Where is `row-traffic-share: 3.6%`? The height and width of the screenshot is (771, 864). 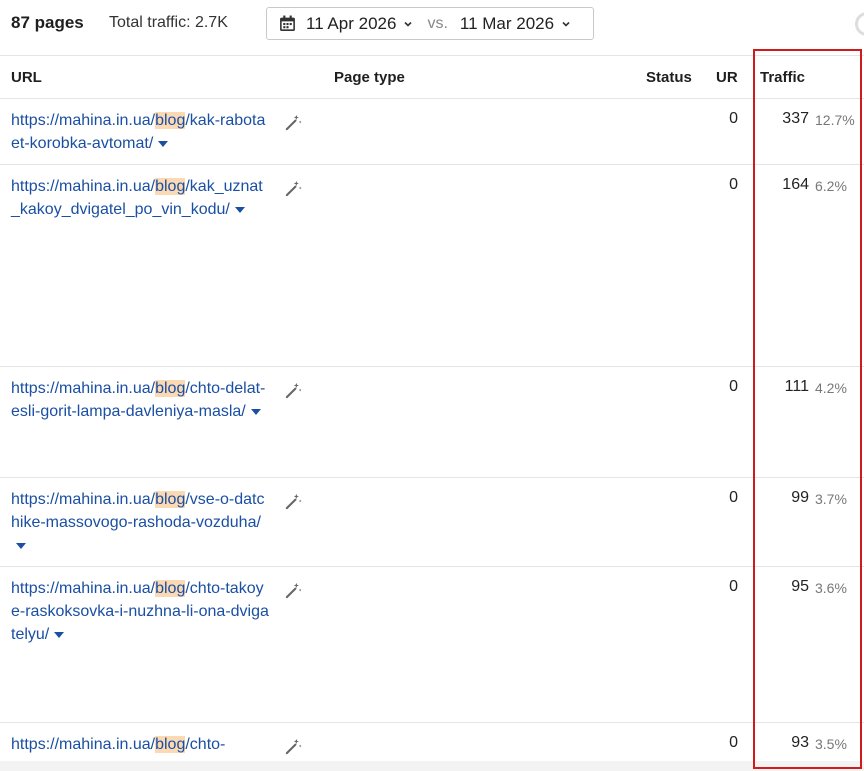
row-traffic-share: 3.6% is located at coordinates (831, 588).